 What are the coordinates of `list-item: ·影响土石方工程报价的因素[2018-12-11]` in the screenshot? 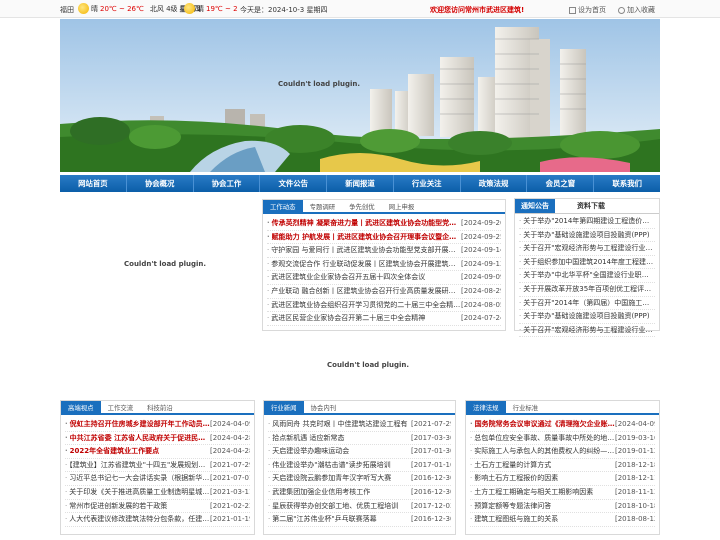 It's located at (562, 479).